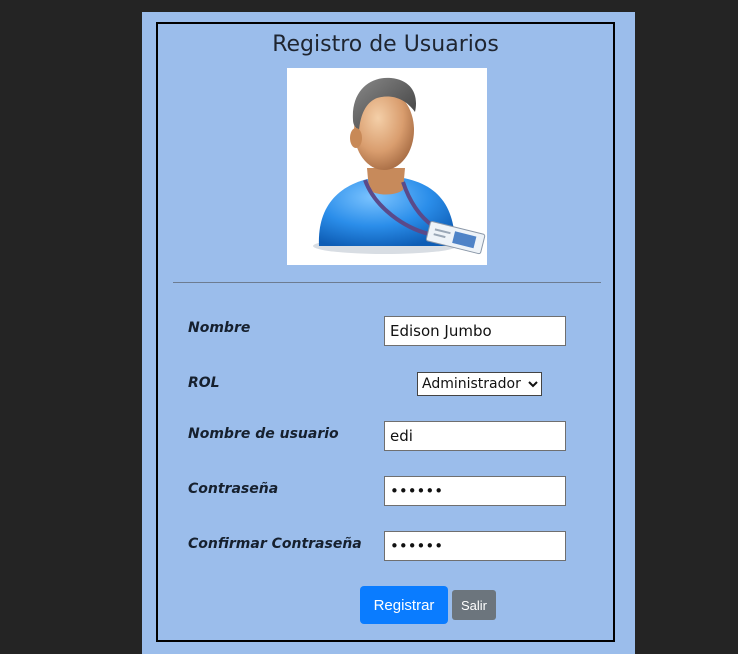 This screenshot has height=654, width=738. Describe the element at coordinates (233, 489) in the screenshot. I see `contrasena-label: Contraseña` at that location.